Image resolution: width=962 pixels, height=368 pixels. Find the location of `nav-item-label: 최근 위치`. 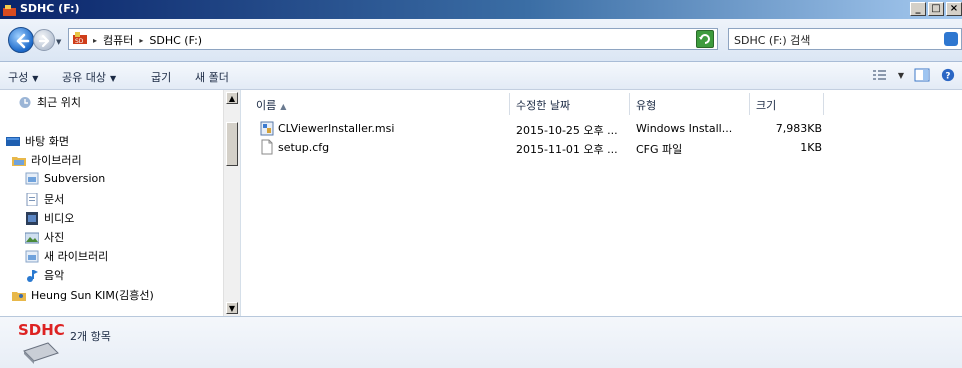

nav-item-label: 최근 위치 is located at coordinates (59, 102).